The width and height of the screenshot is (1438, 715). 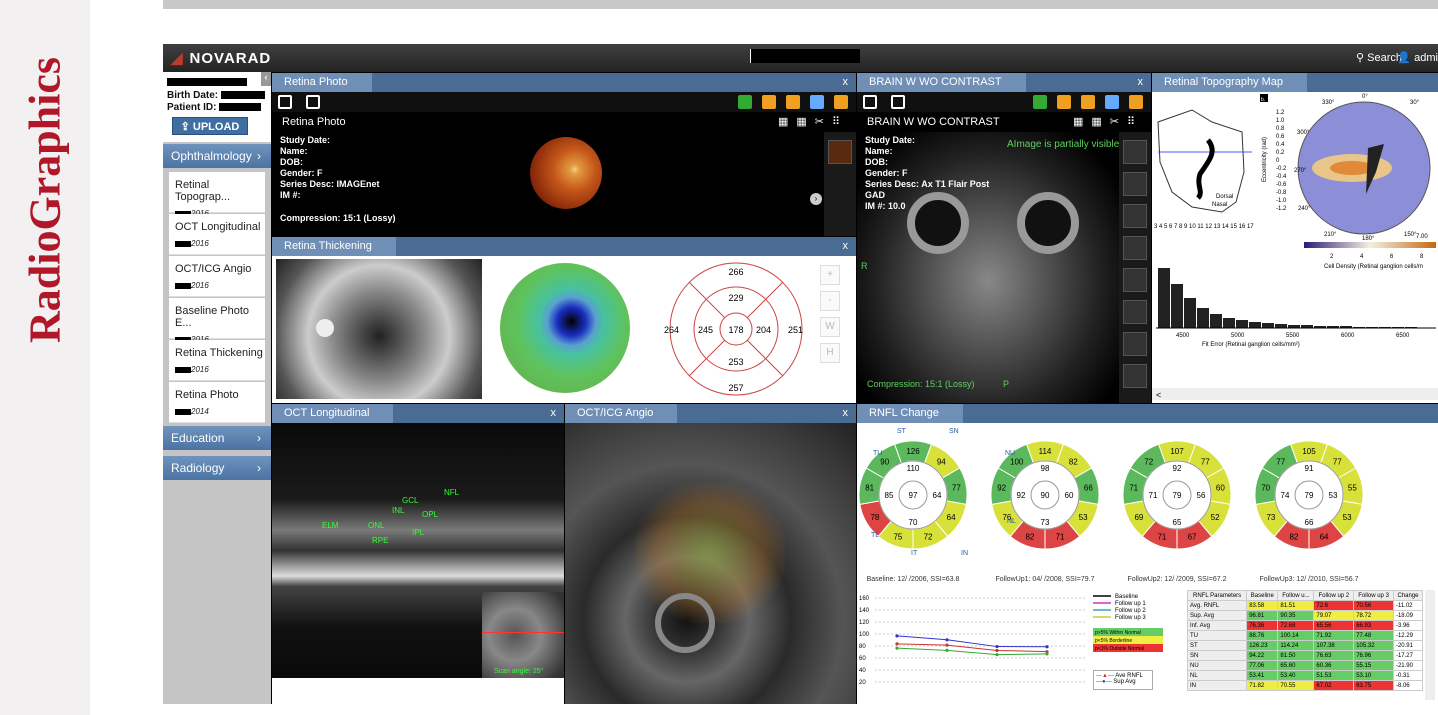 What do you see at coordinates (207, 395) in the screenshot?
I see `sidebar-item-label: Retina Photo` at bounding box center [207, 395].